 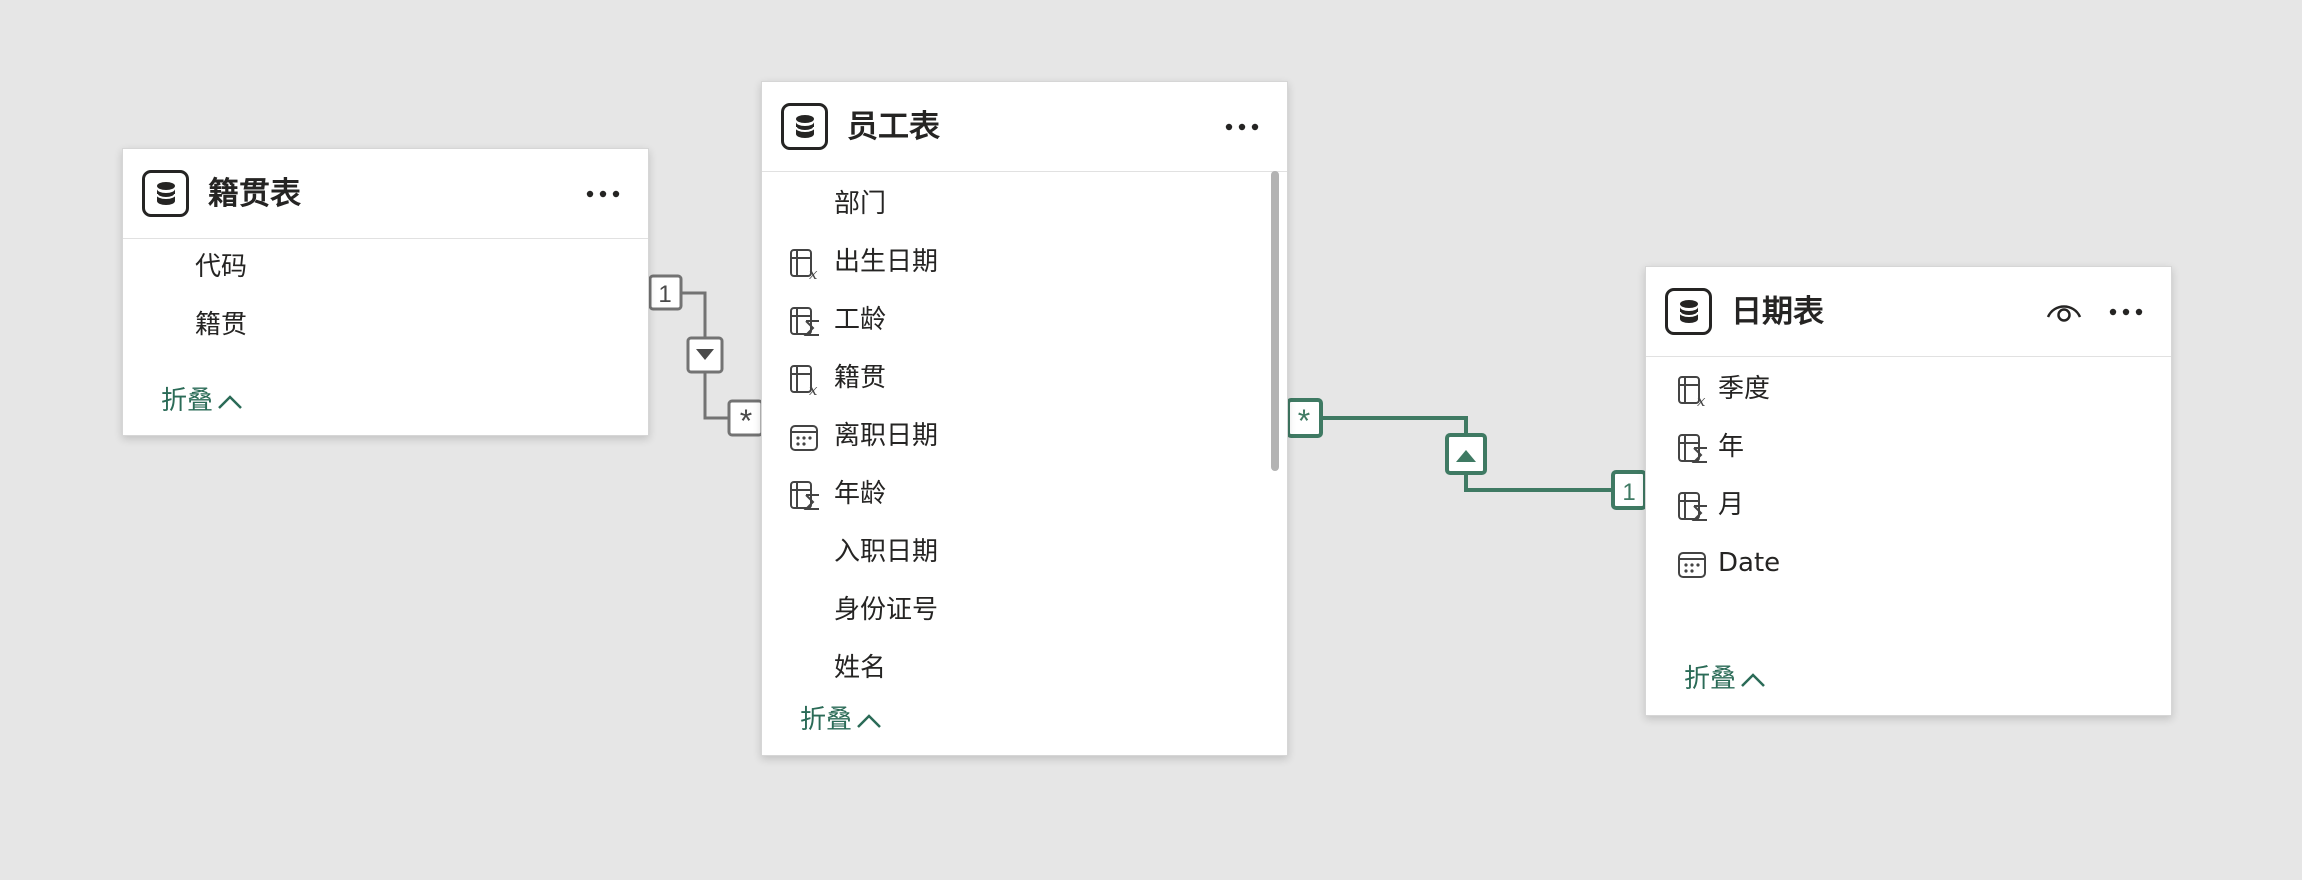 I want to click on field-row: 代码, so click(x=385, y=267).